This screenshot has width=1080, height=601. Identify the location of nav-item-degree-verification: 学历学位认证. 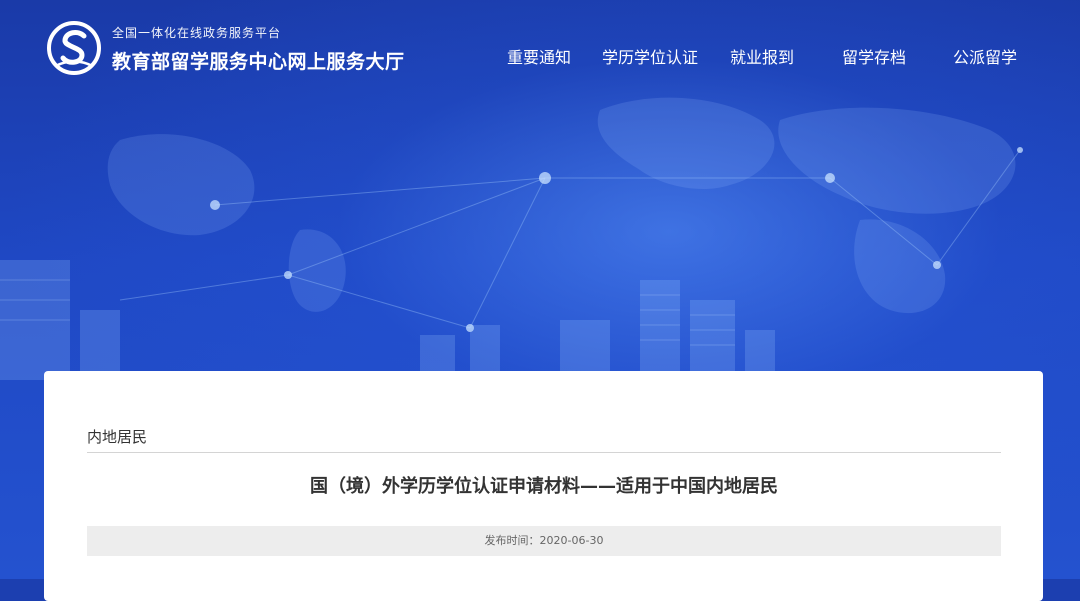
(650, 56).